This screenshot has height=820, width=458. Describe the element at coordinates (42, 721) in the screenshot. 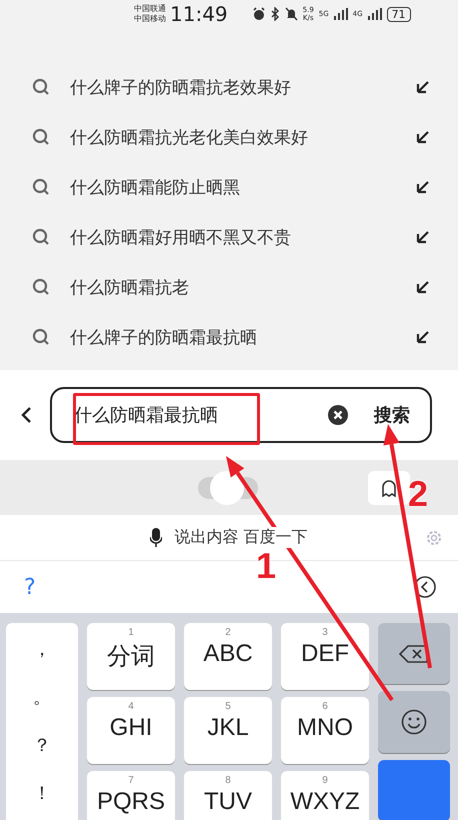

I see `punctuation-key: ， 。 ？ ！` at that location.